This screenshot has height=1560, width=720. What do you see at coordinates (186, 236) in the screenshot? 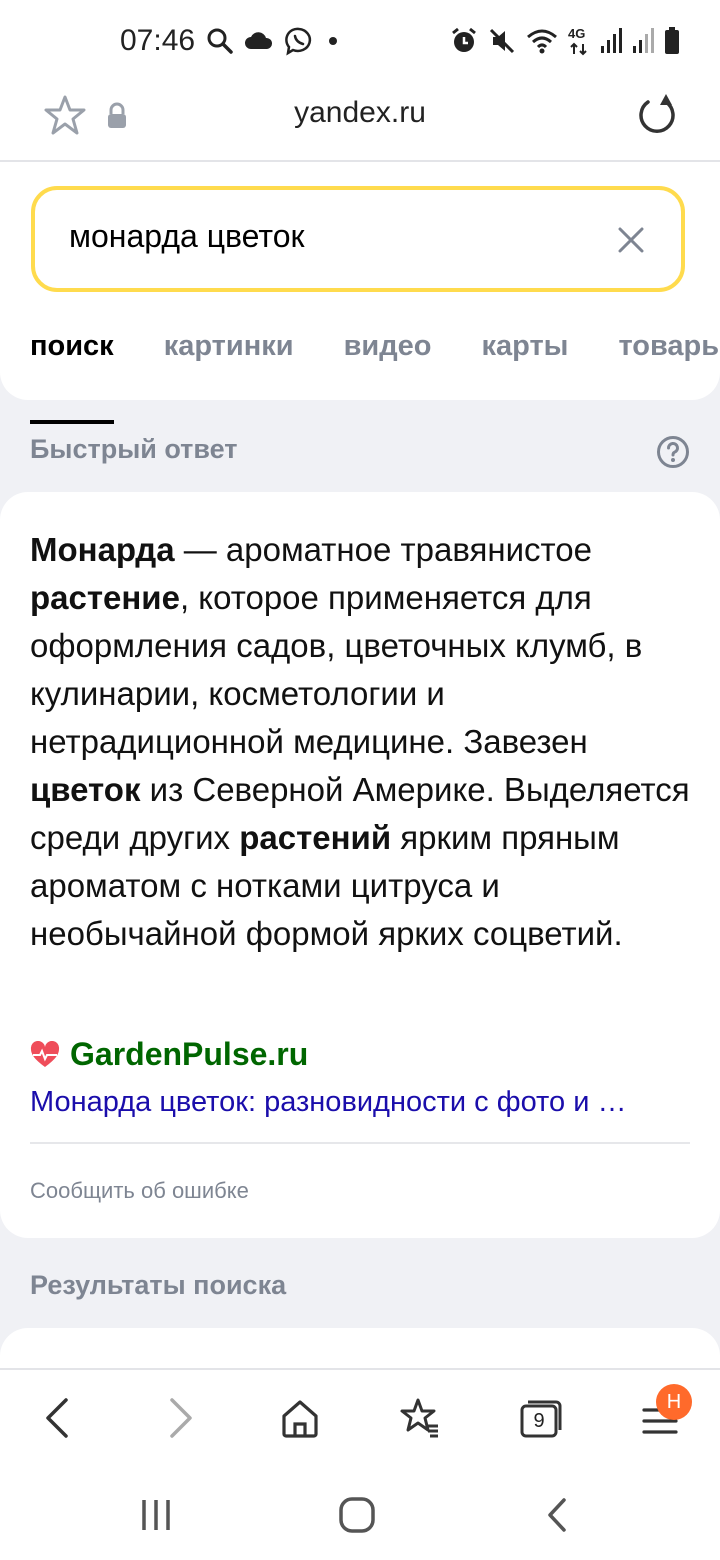
I see `search-input: монарда цветок` at bounding box center [186, 236].